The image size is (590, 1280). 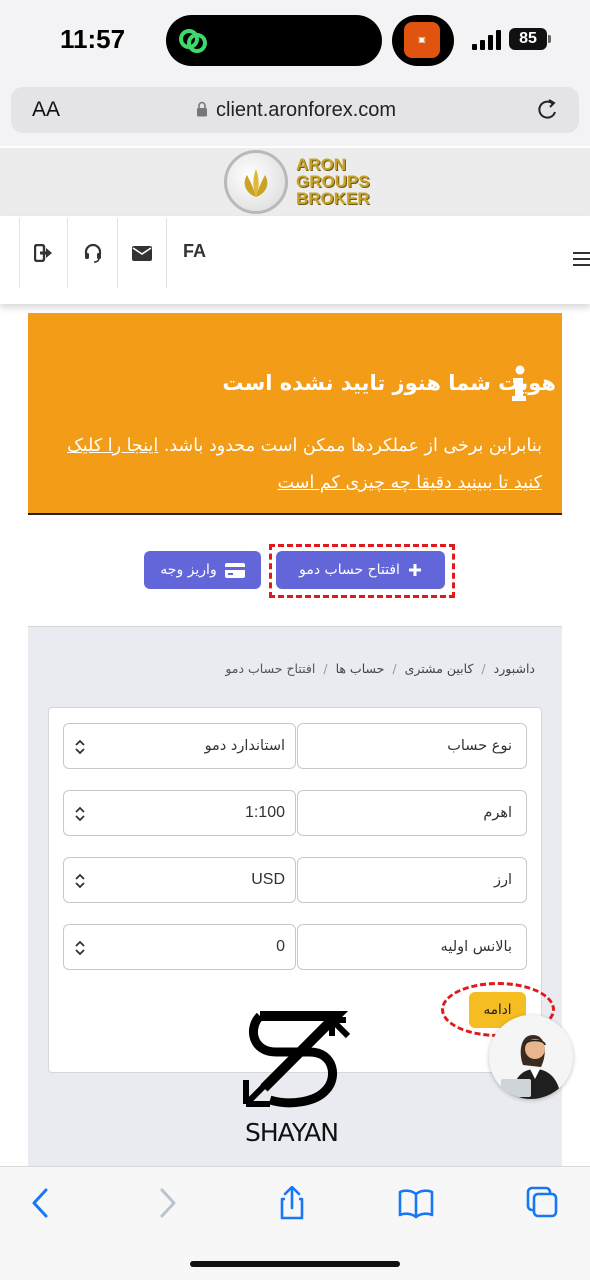 What do you see at coordinates (168, 1203) in the screenshot?
I see `forward-icon` at bounding box center [168, 1203].